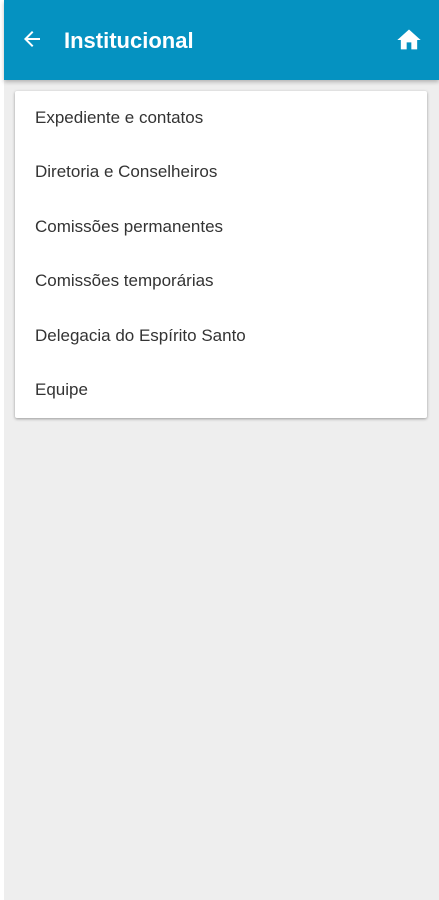  I want to click on home-icon, so click(409, 39).